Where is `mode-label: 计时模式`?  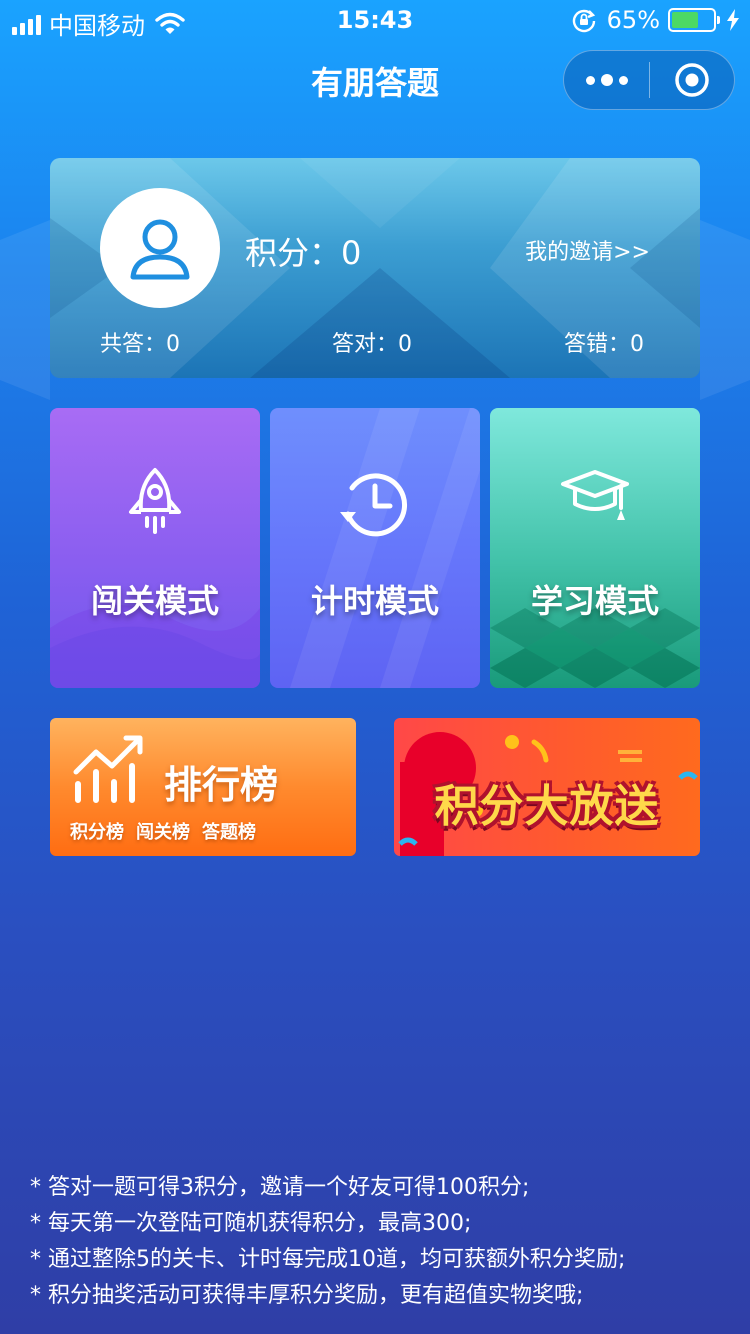
mode-label: 计时模式 is located at coordinates (374, 601).